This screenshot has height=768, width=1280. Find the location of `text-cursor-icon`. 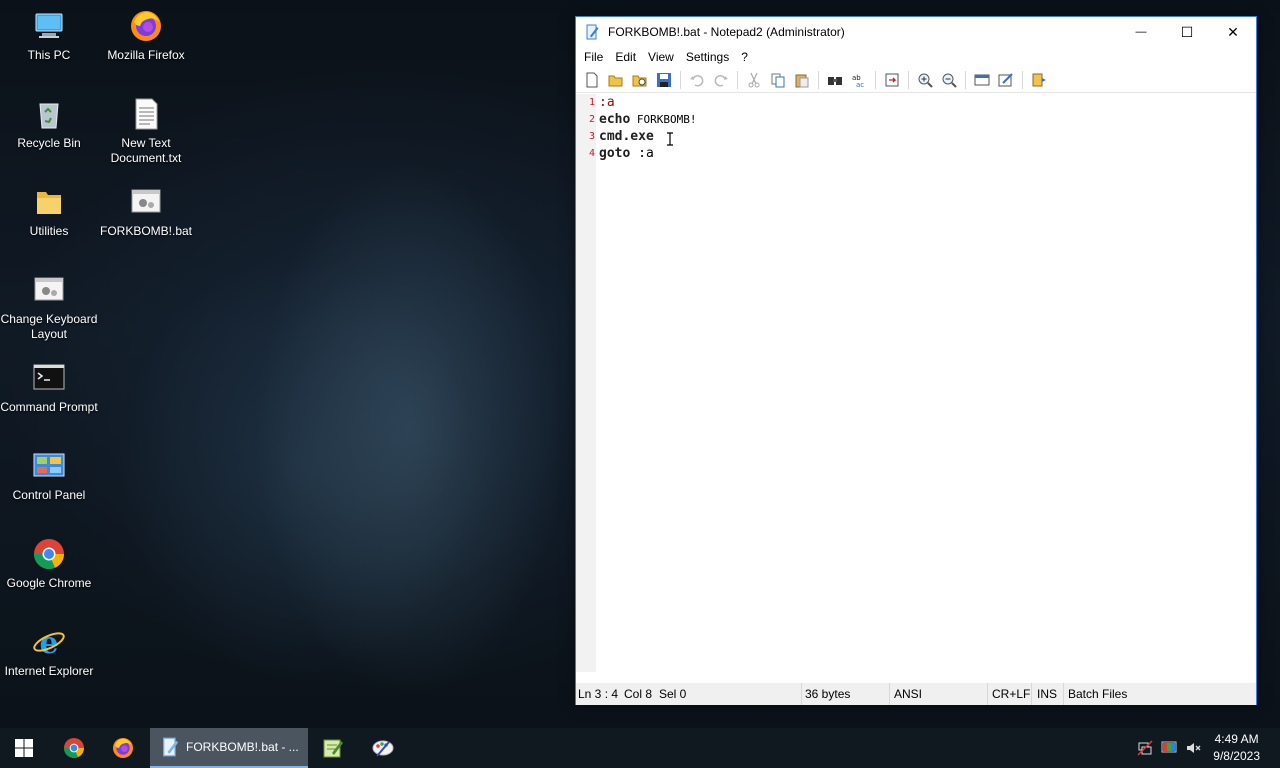

text-cursor-icon is located at coordinates (670, 139).